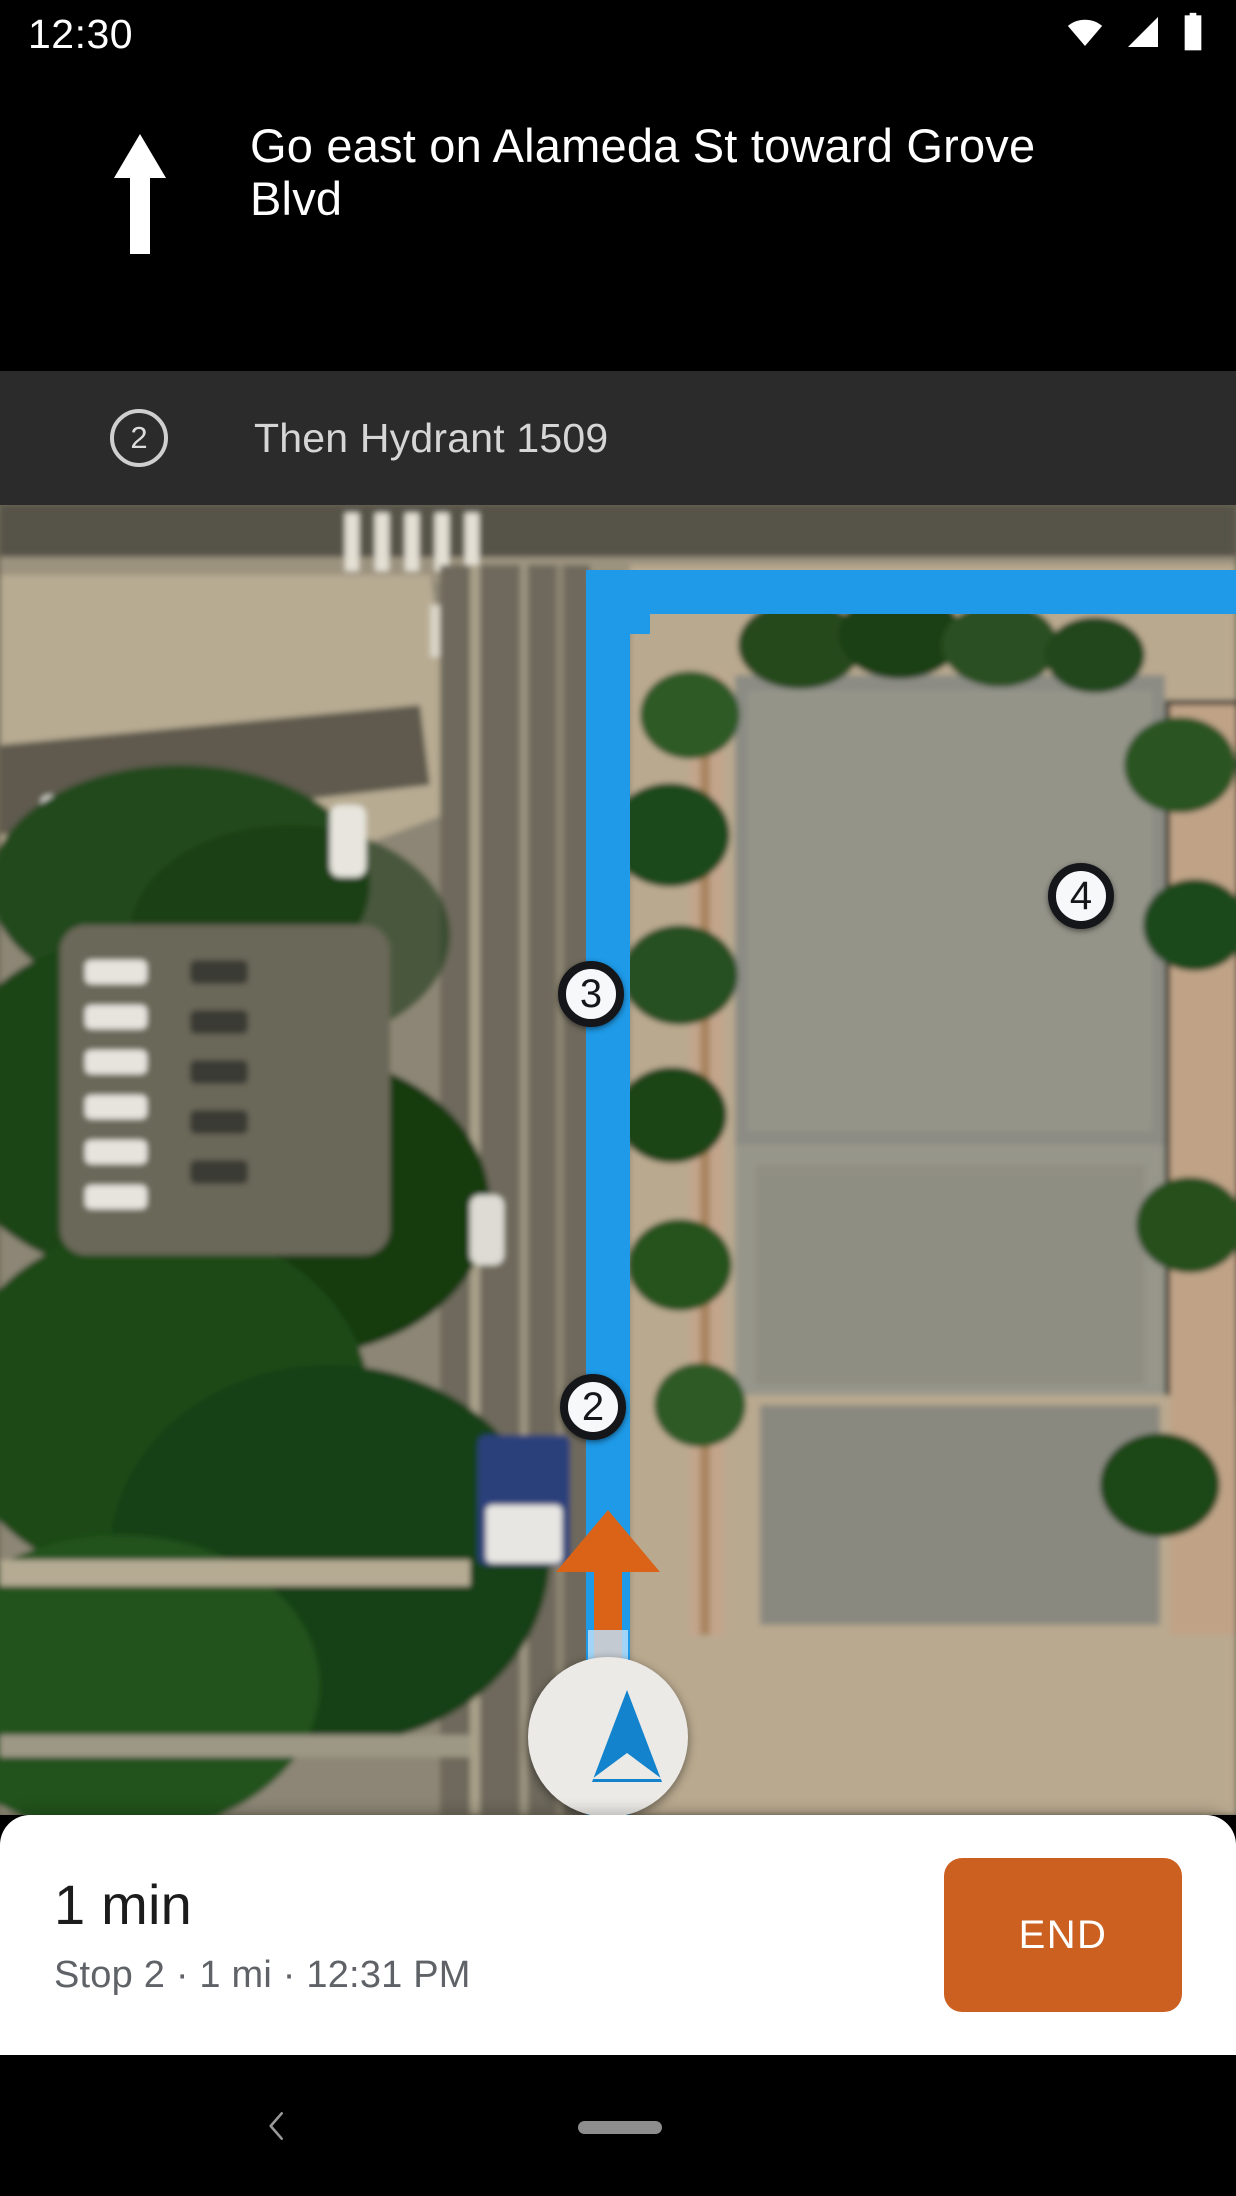  I want to click on eta-details: Stop 2 · 1 mi · 12:31 PM, so click(262, 1974).